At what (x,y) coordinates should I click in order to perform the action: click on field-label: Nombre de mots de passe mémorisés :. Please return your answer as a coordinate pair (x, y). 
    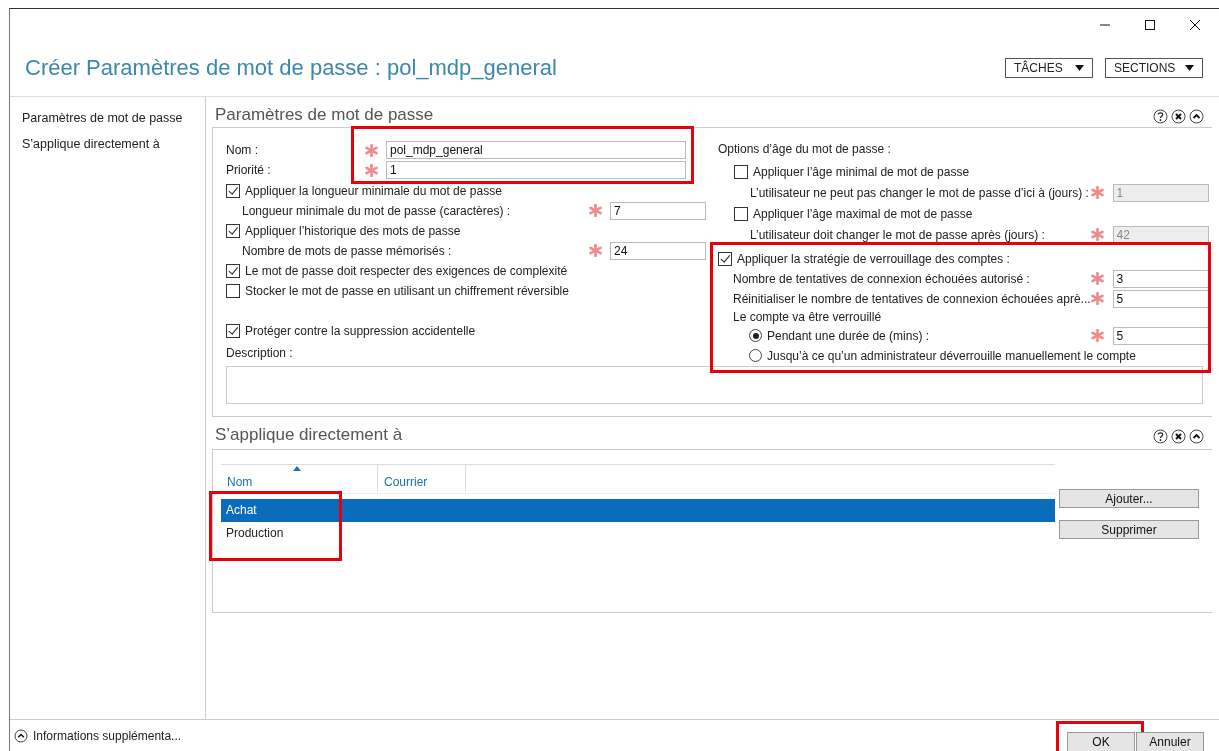
    Looking at the image, I should click on (347, 250).